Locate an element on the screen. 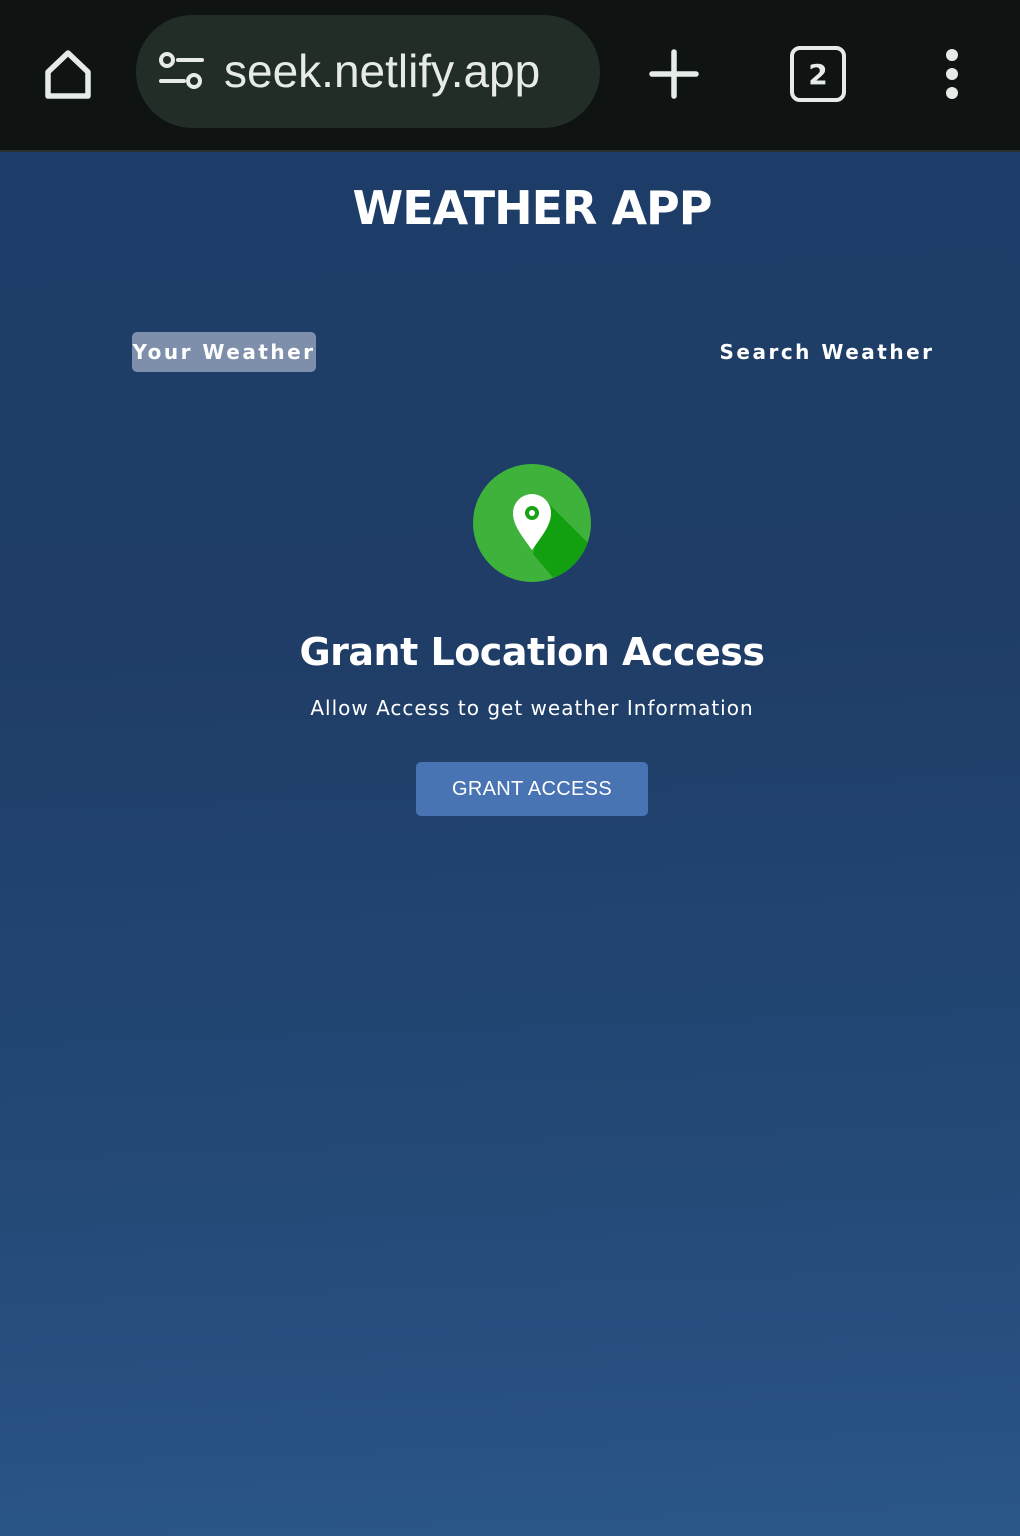 The height and width of the screenshot is (1536, 1020). home-button is located at coordinates (68, 74).